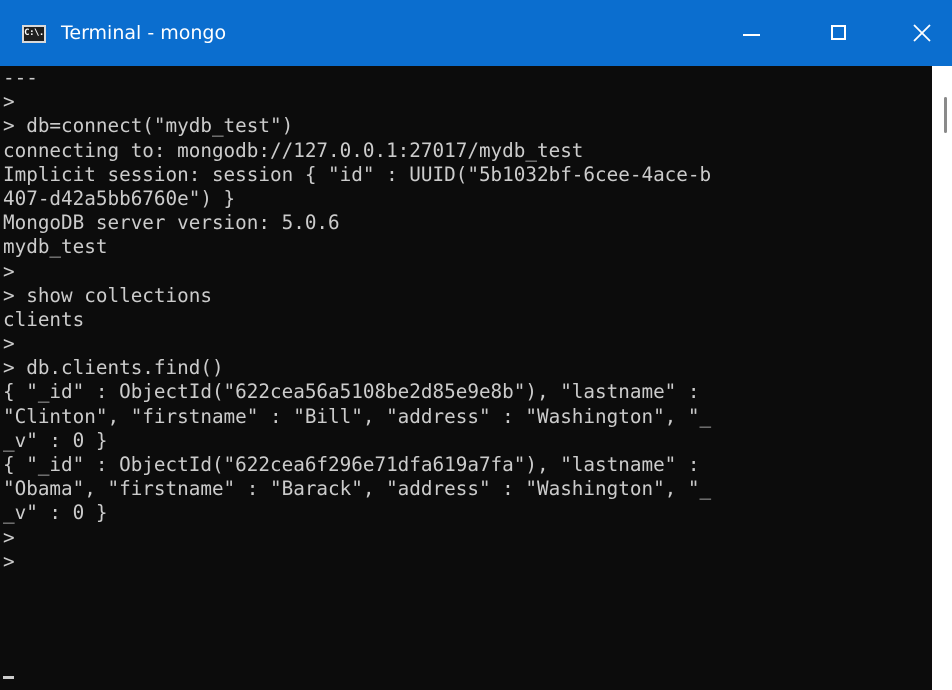  I want to click on terminal-app-icon: C:\., so click(34, 34).